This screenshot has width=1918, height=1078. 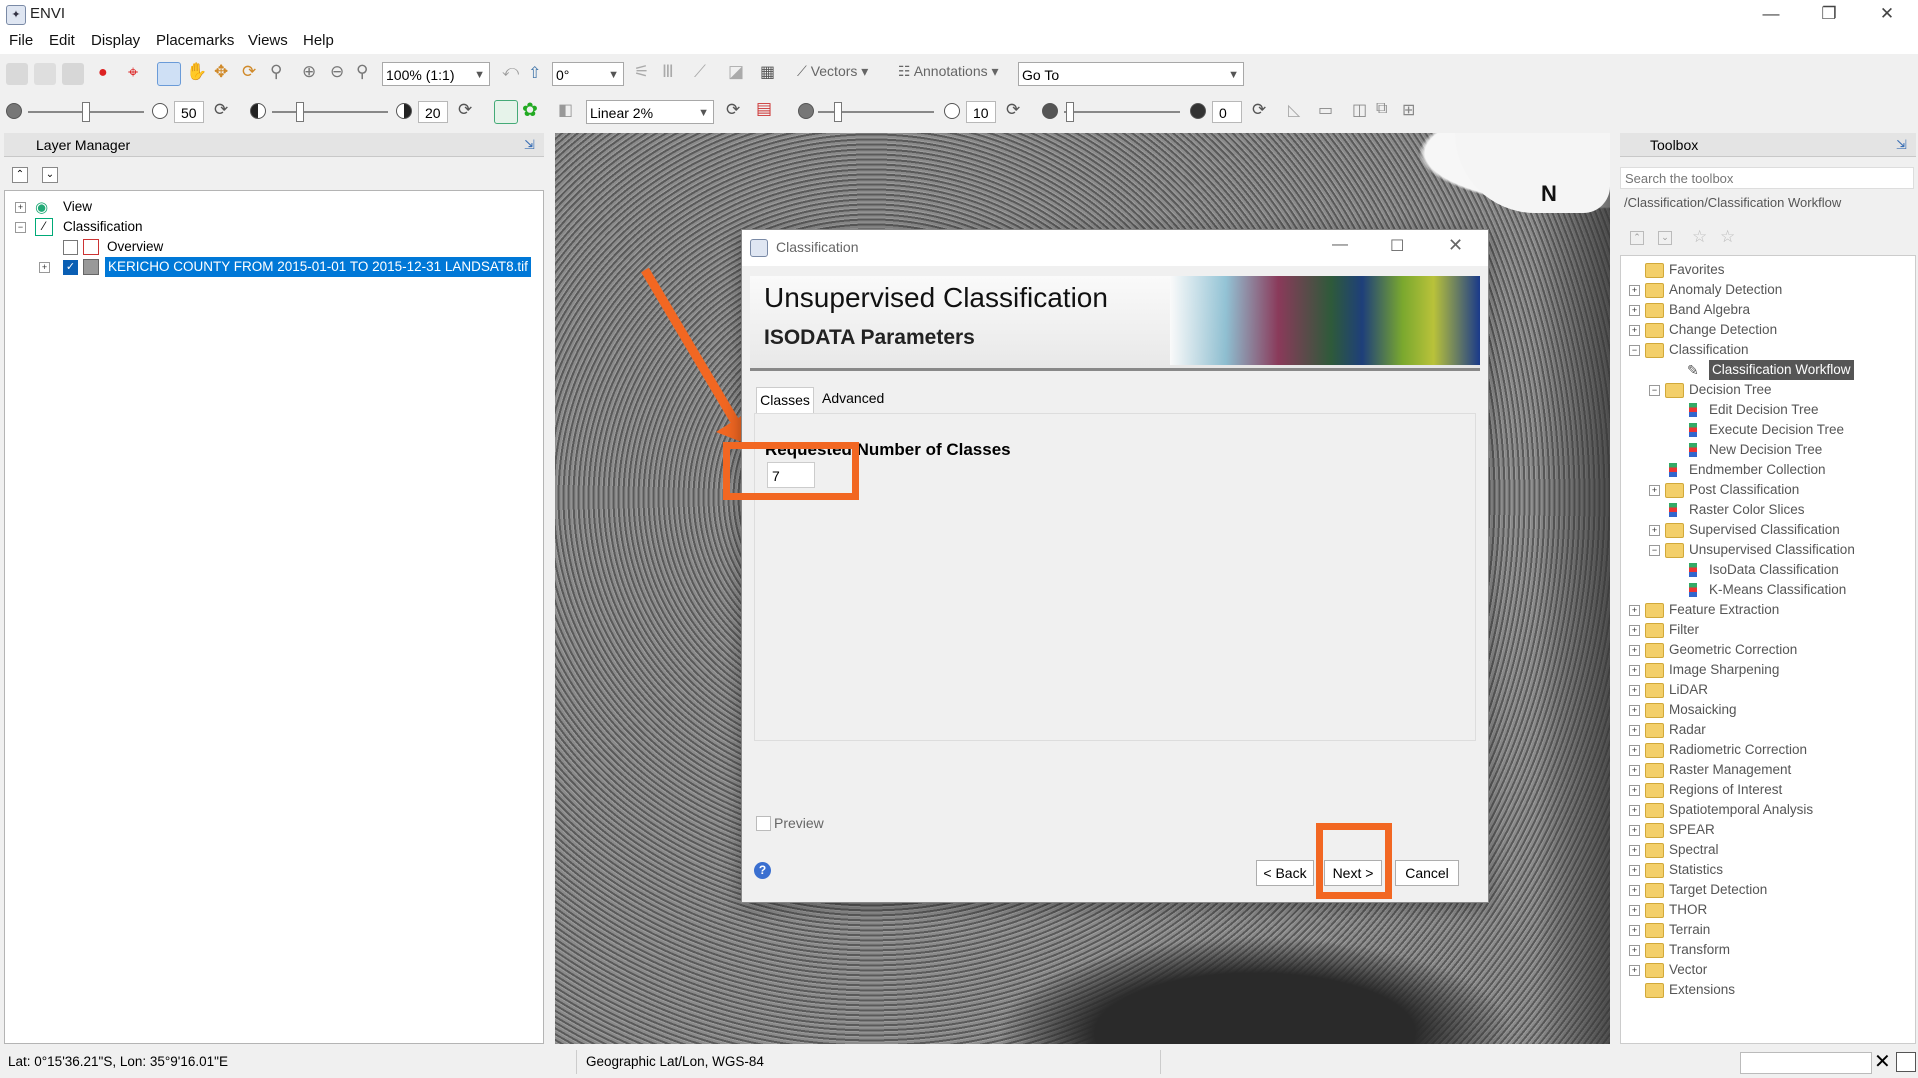 I want to click on crosshair-icon: ⌖, so click(x=133, y=72).